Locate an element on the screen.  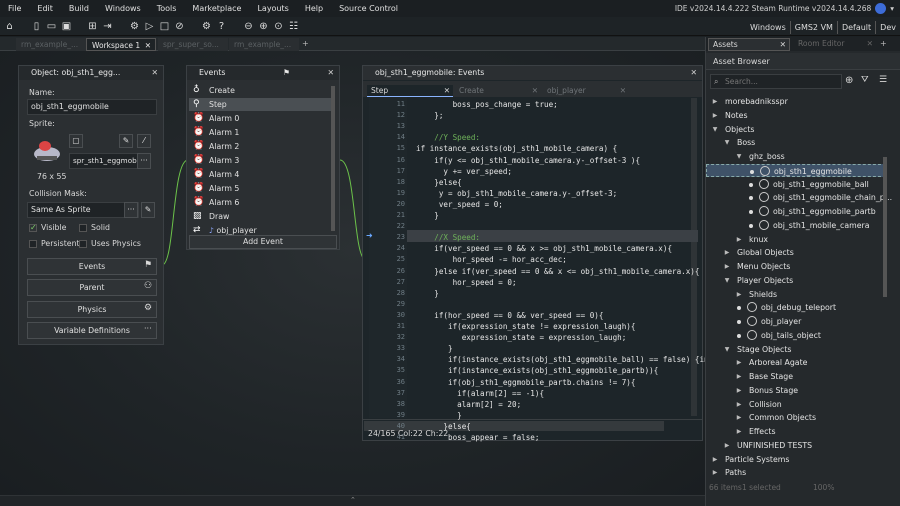
code-line: }else{ is located at coordinates (443, 426).